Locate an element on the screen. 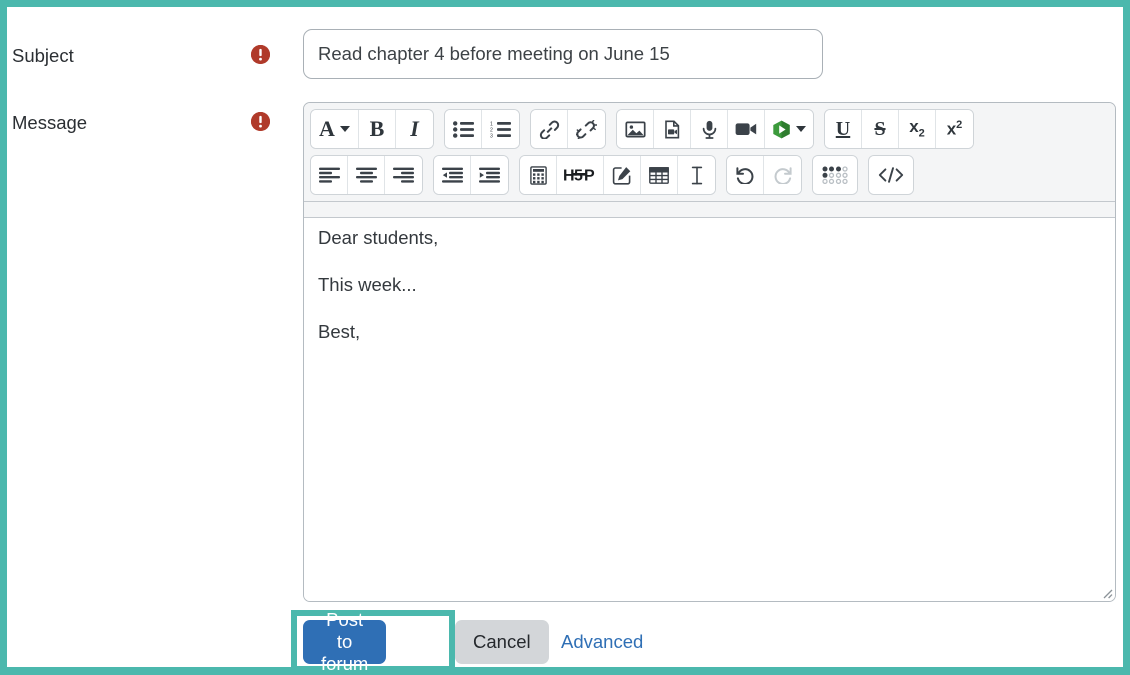 The width and height of the screenshot is (1130, 675). link-icon is located at coordinates (549, 129).